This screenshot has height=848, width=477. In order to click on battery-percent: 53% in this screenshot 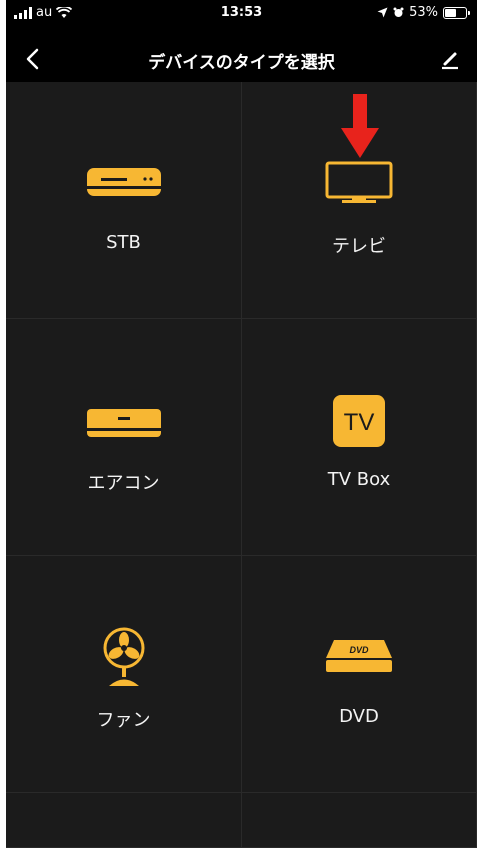, I will do `click(423, 12)`.